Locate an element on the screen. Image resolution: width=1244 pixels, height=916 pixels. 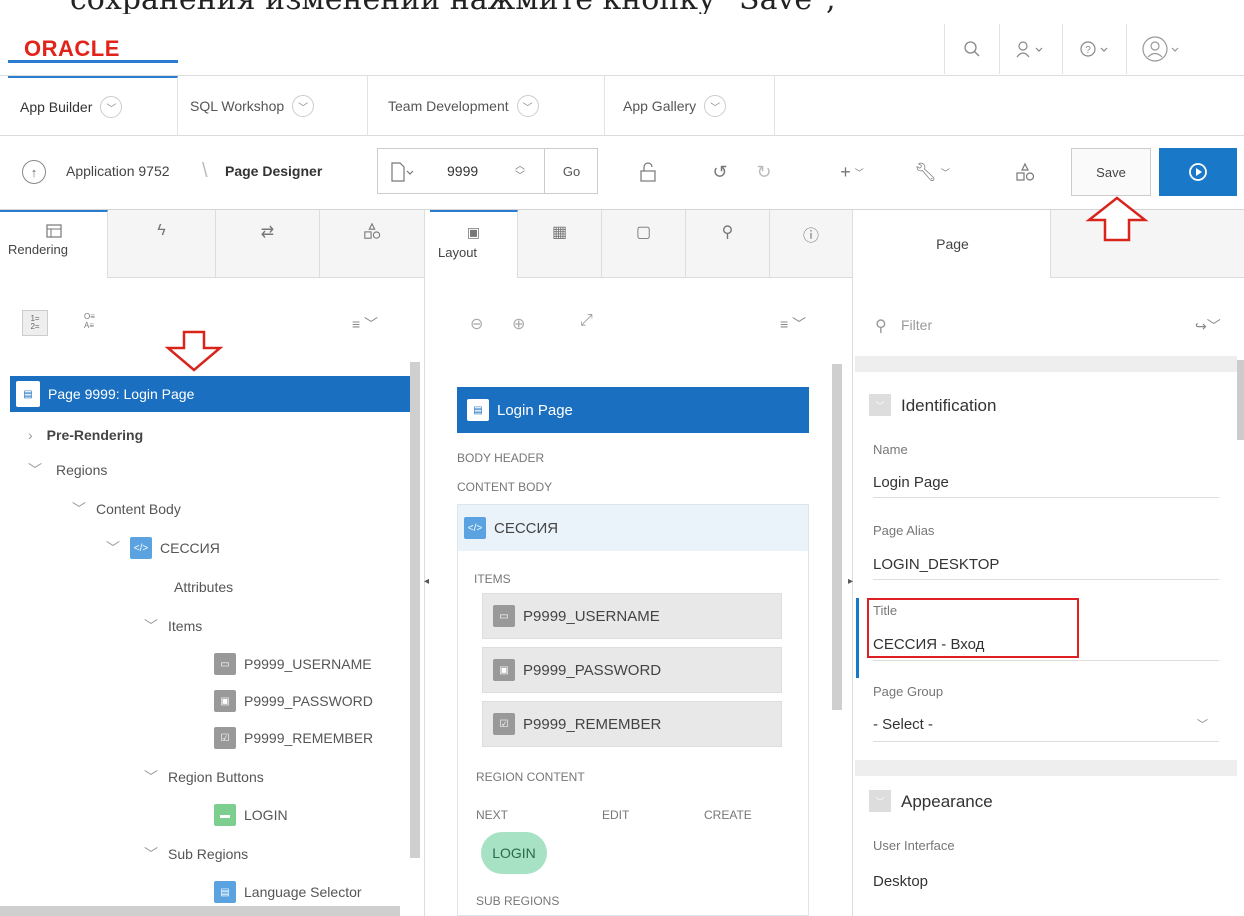
session-region-header: </> СЕССИЯ is located at coordinates (633, 528).